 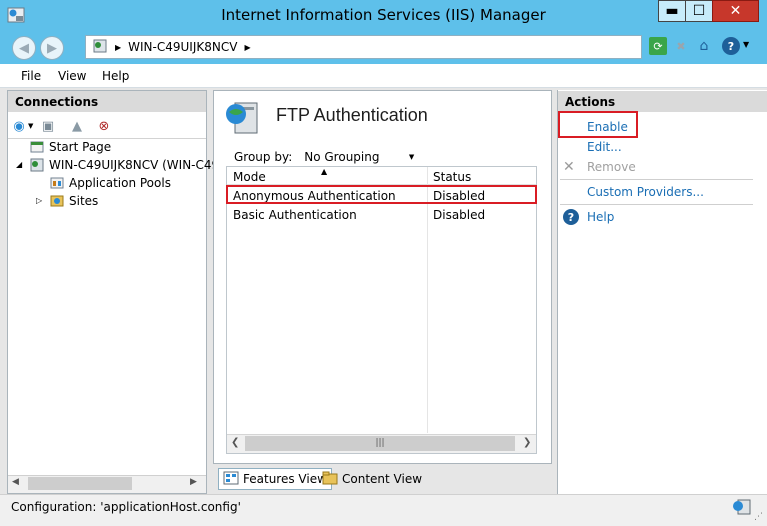 What do you see at coordinates (735, 11) in the screenshot?
I see `close-button: ✕` at bounding box center [735, 11].